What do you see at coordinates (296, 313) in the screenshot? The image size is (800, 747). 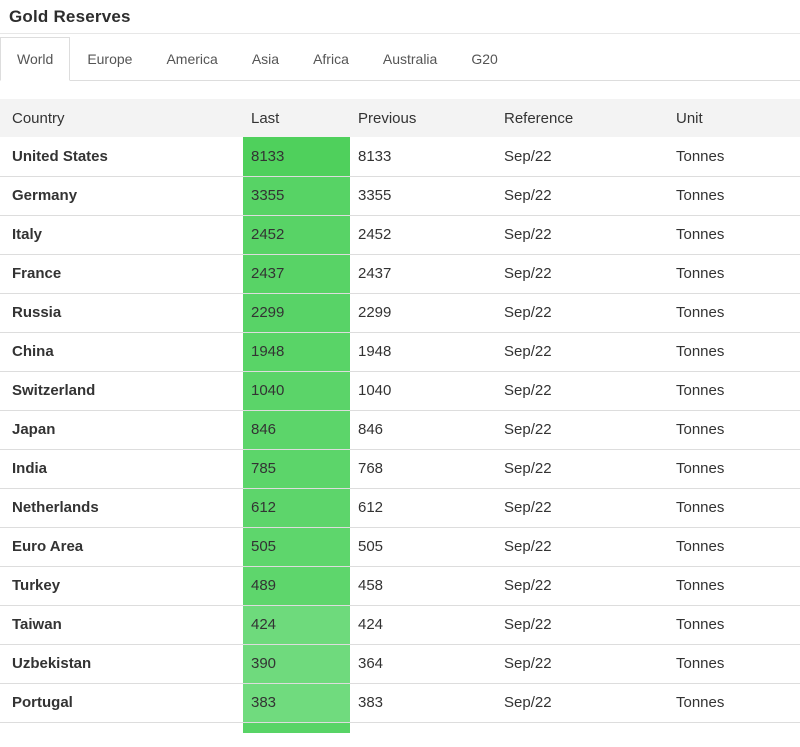 I see `last-cell: 2299` at bounding box center [296, 313].